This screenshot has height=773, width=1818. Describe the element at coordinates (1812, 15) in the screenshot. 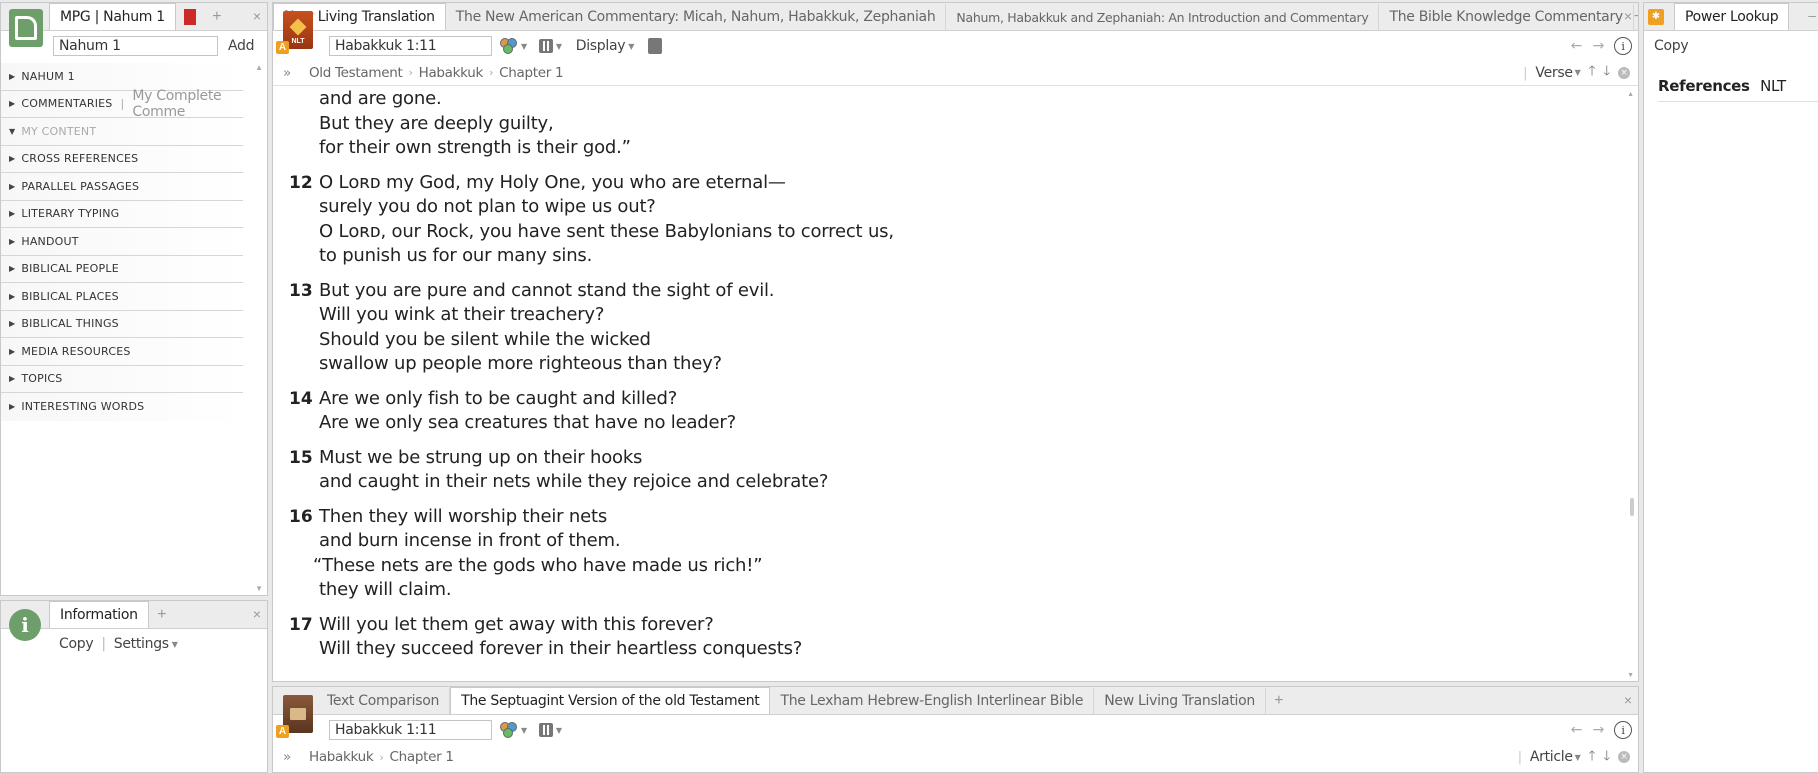

I see `minimize-panel-icon: –` at that location.